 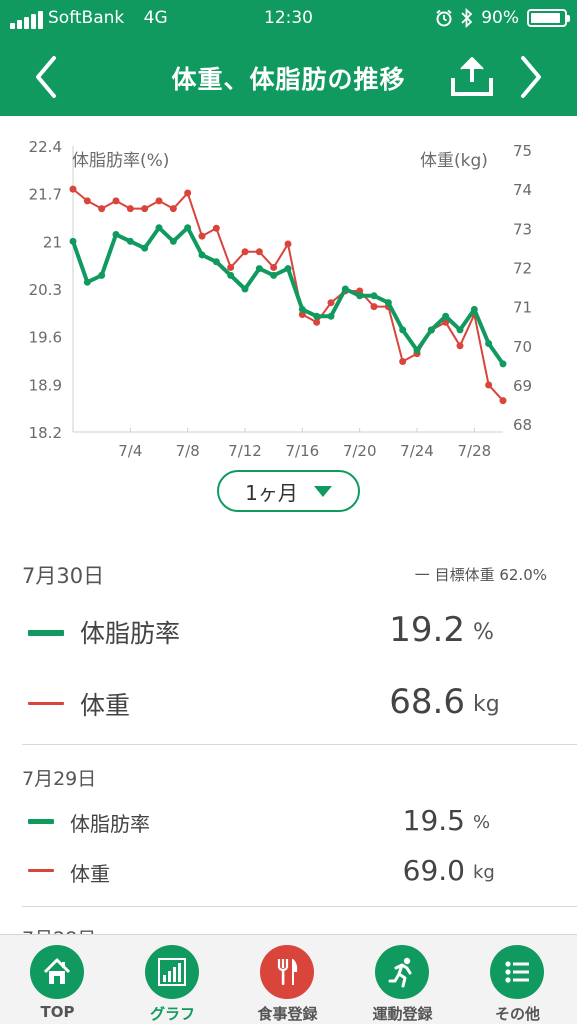 I want to click on tab-meal-circle, so click(x=287, y=972).